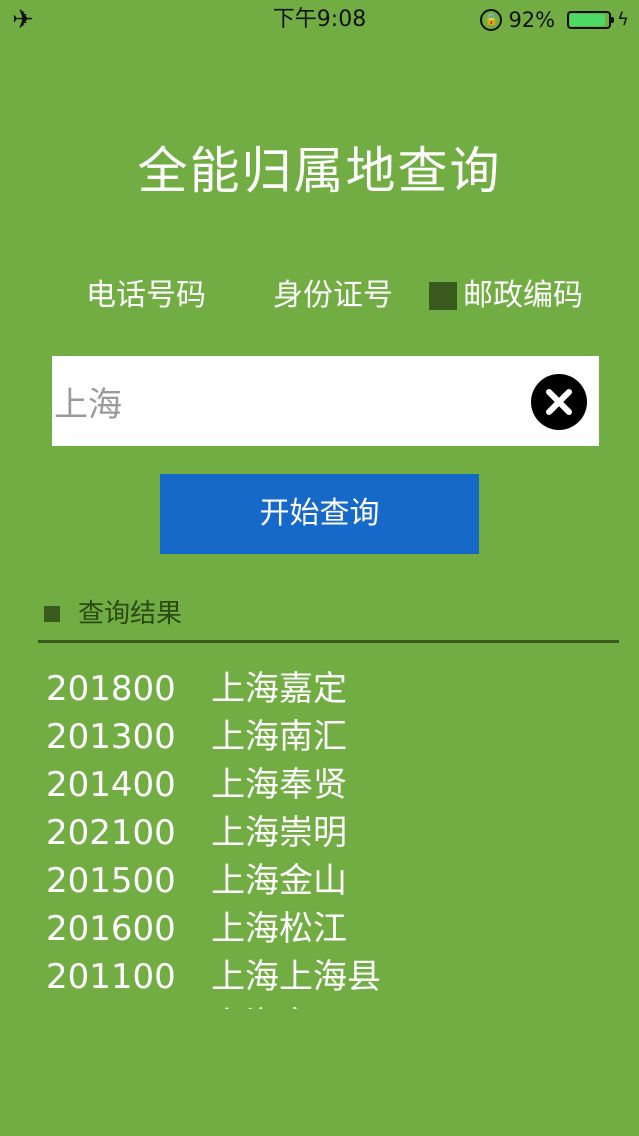 The image size is (639, 1136). Describe the element at coordinates (279, 689) in the screenshot. I see `result-place: 上海嘉定` at that location.